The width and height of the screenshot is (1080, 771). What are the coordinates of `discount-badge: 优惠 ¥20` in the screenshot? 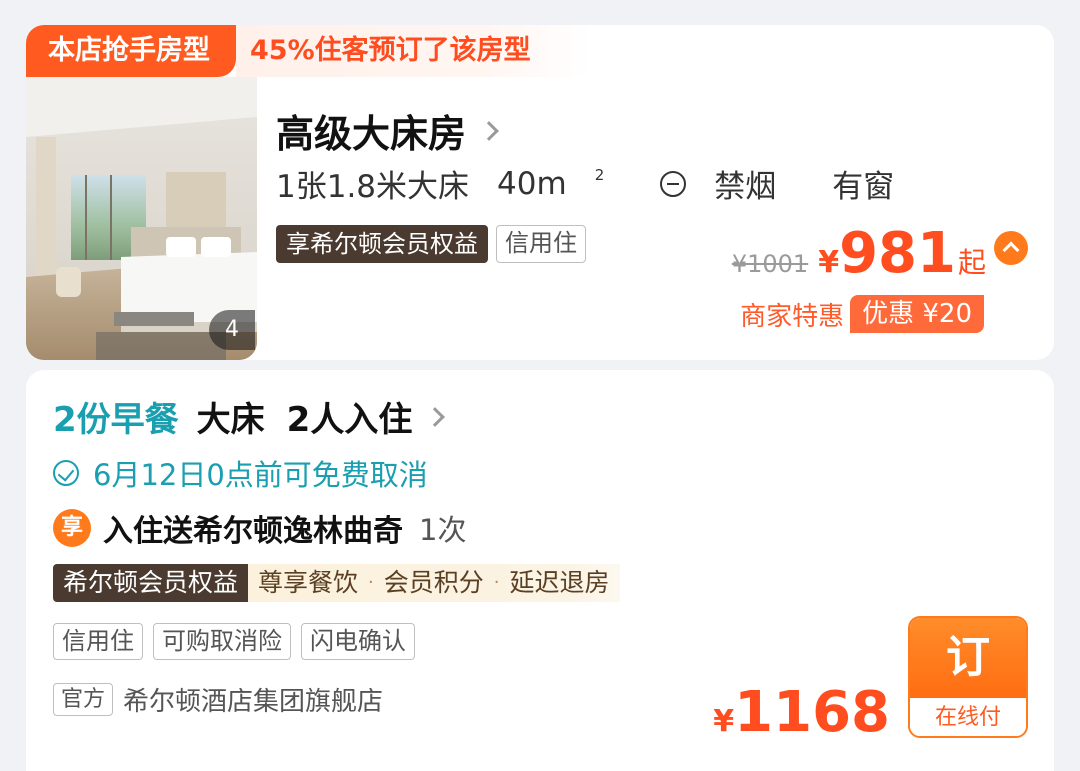 It's located at (917, 314).